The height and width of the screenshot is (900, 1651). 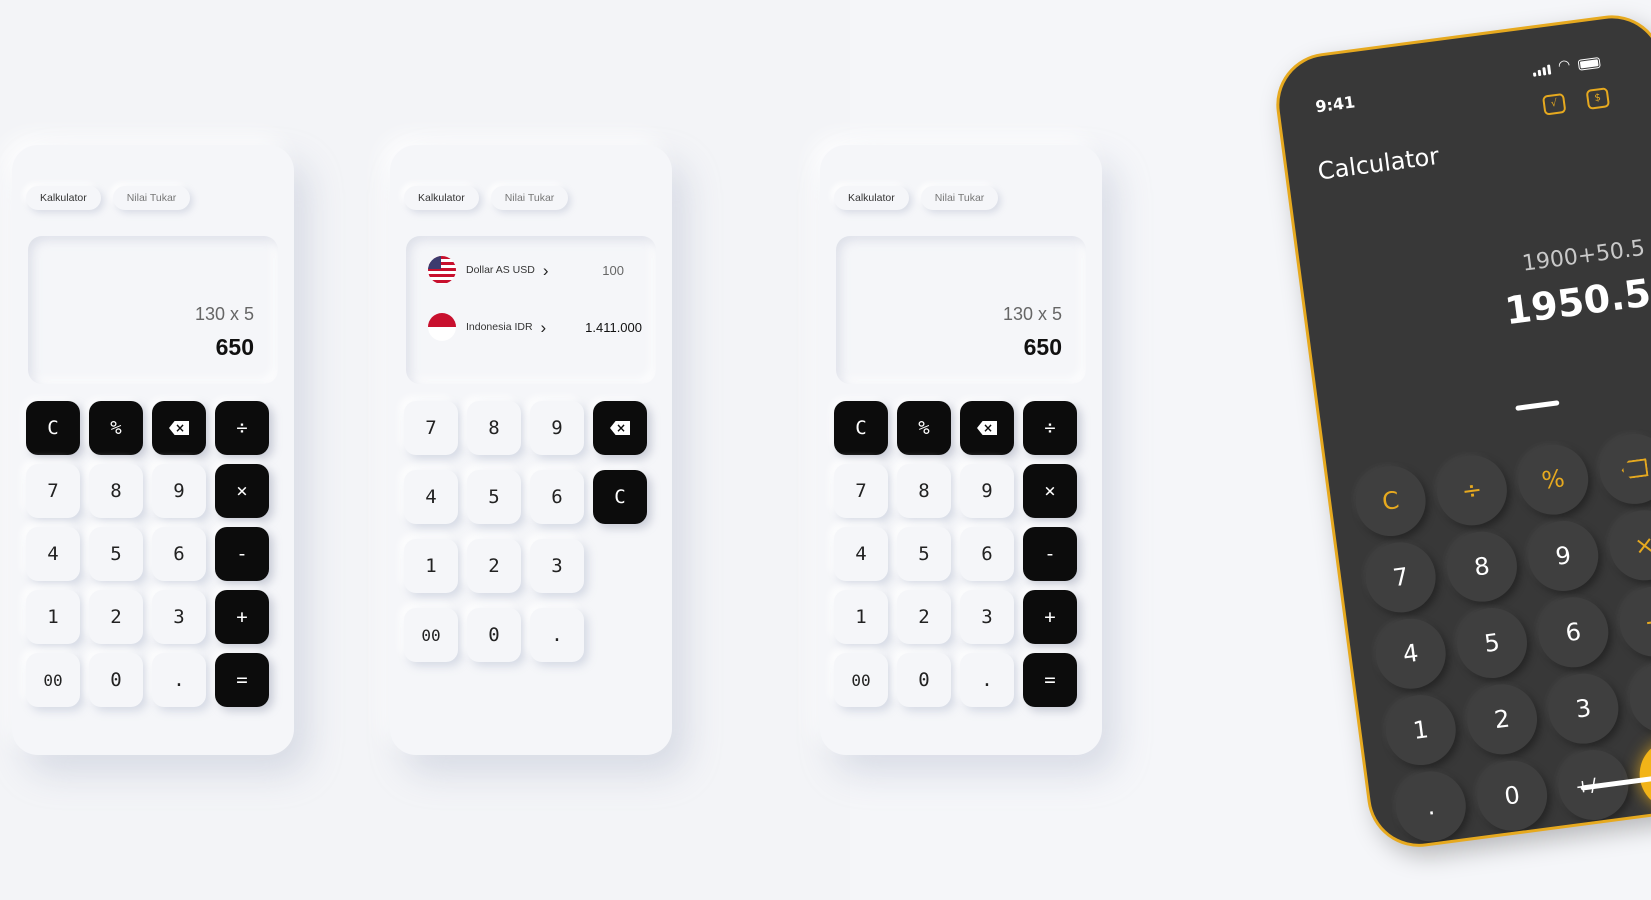 What do you see at coordinates (535, 327) in the screenshot?
I see `to-currency-row: Indonesia IDR › 1.411.000` at bounding box center [535, 327].